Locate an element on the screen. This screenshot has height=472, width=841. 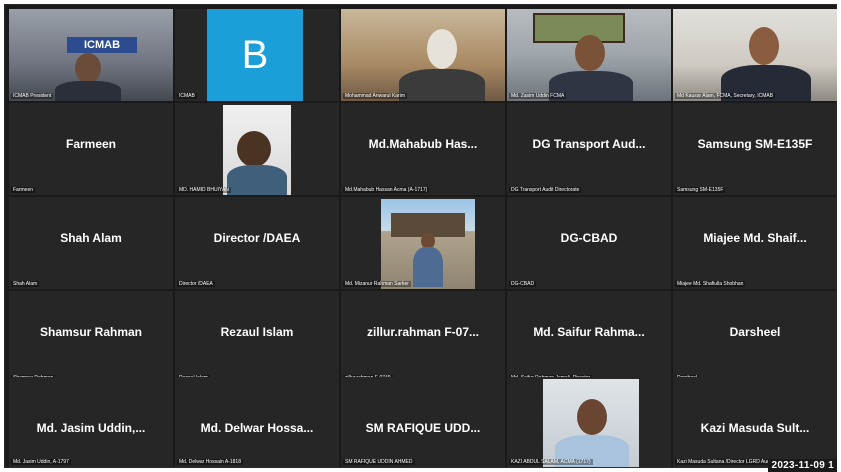
participant-name: Darsheel is located at coordinates (755, 332).